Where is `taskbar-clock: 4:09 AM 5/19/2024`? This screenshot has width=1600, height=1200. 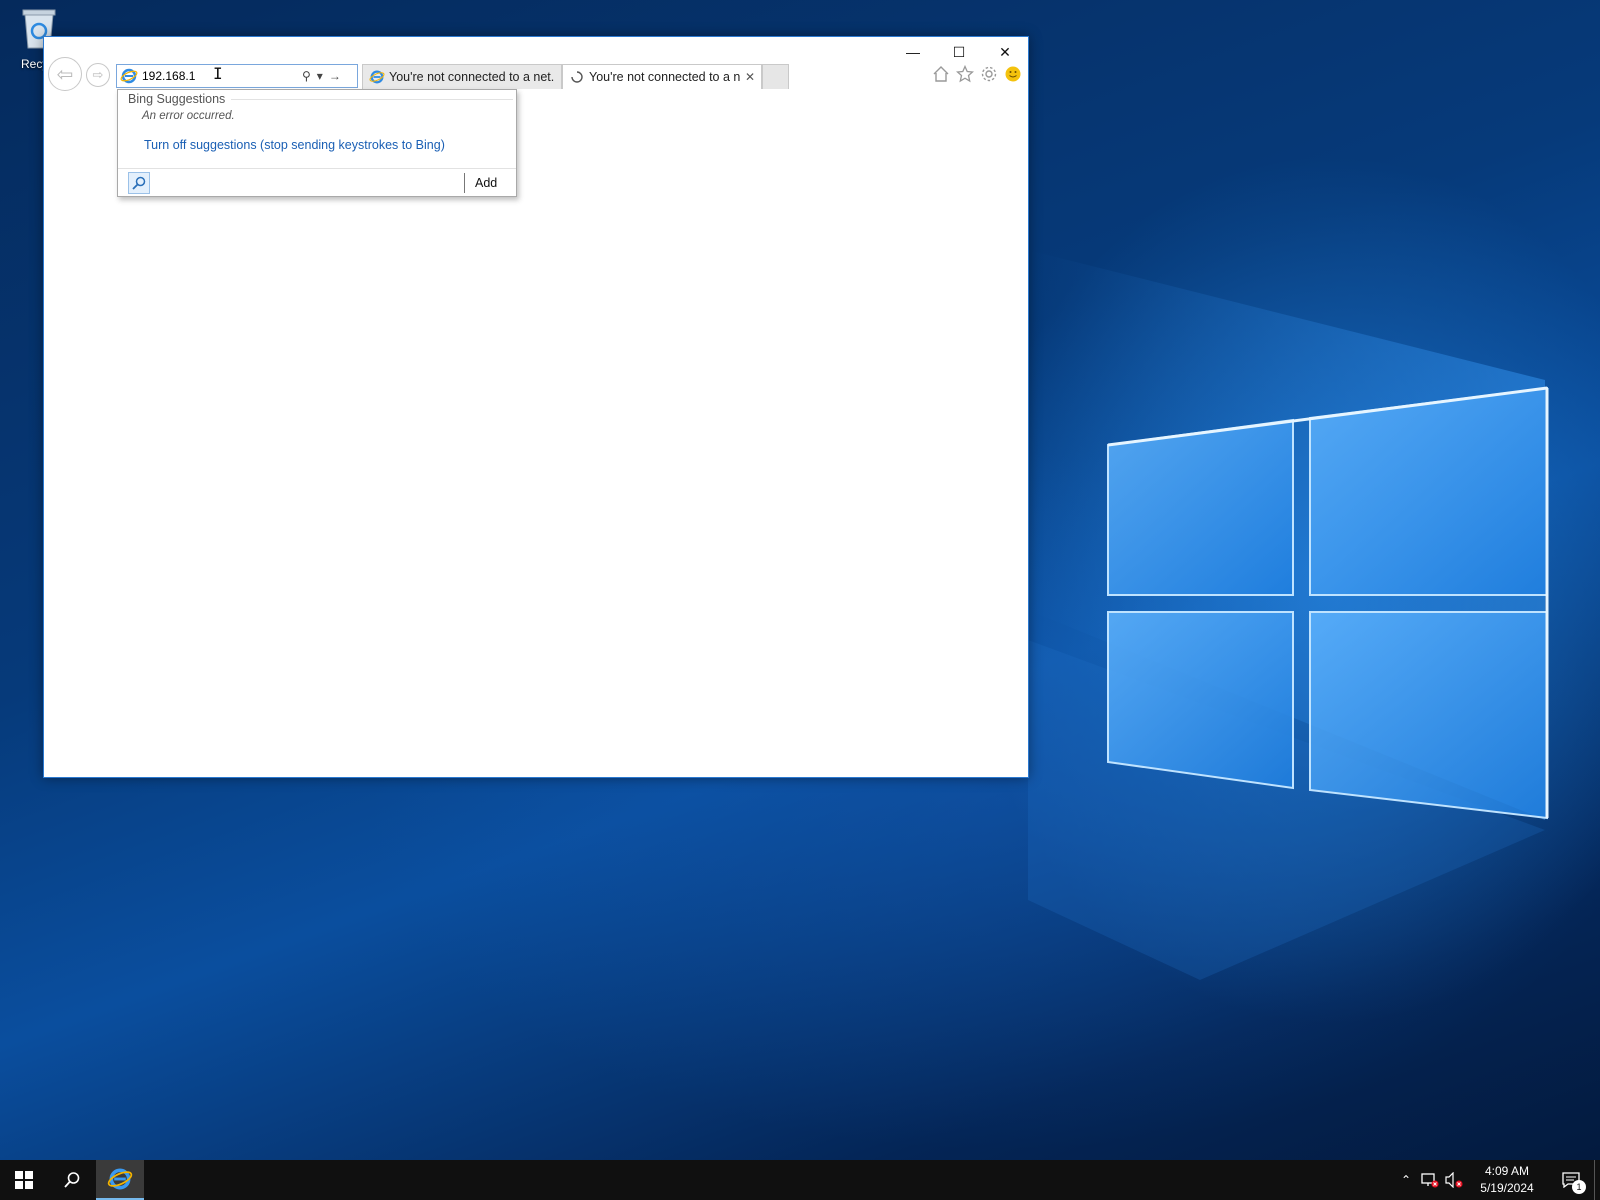
taskbar-clock: 4:09 AM 5/19/2024 is located at coordinates (1507, 1180).